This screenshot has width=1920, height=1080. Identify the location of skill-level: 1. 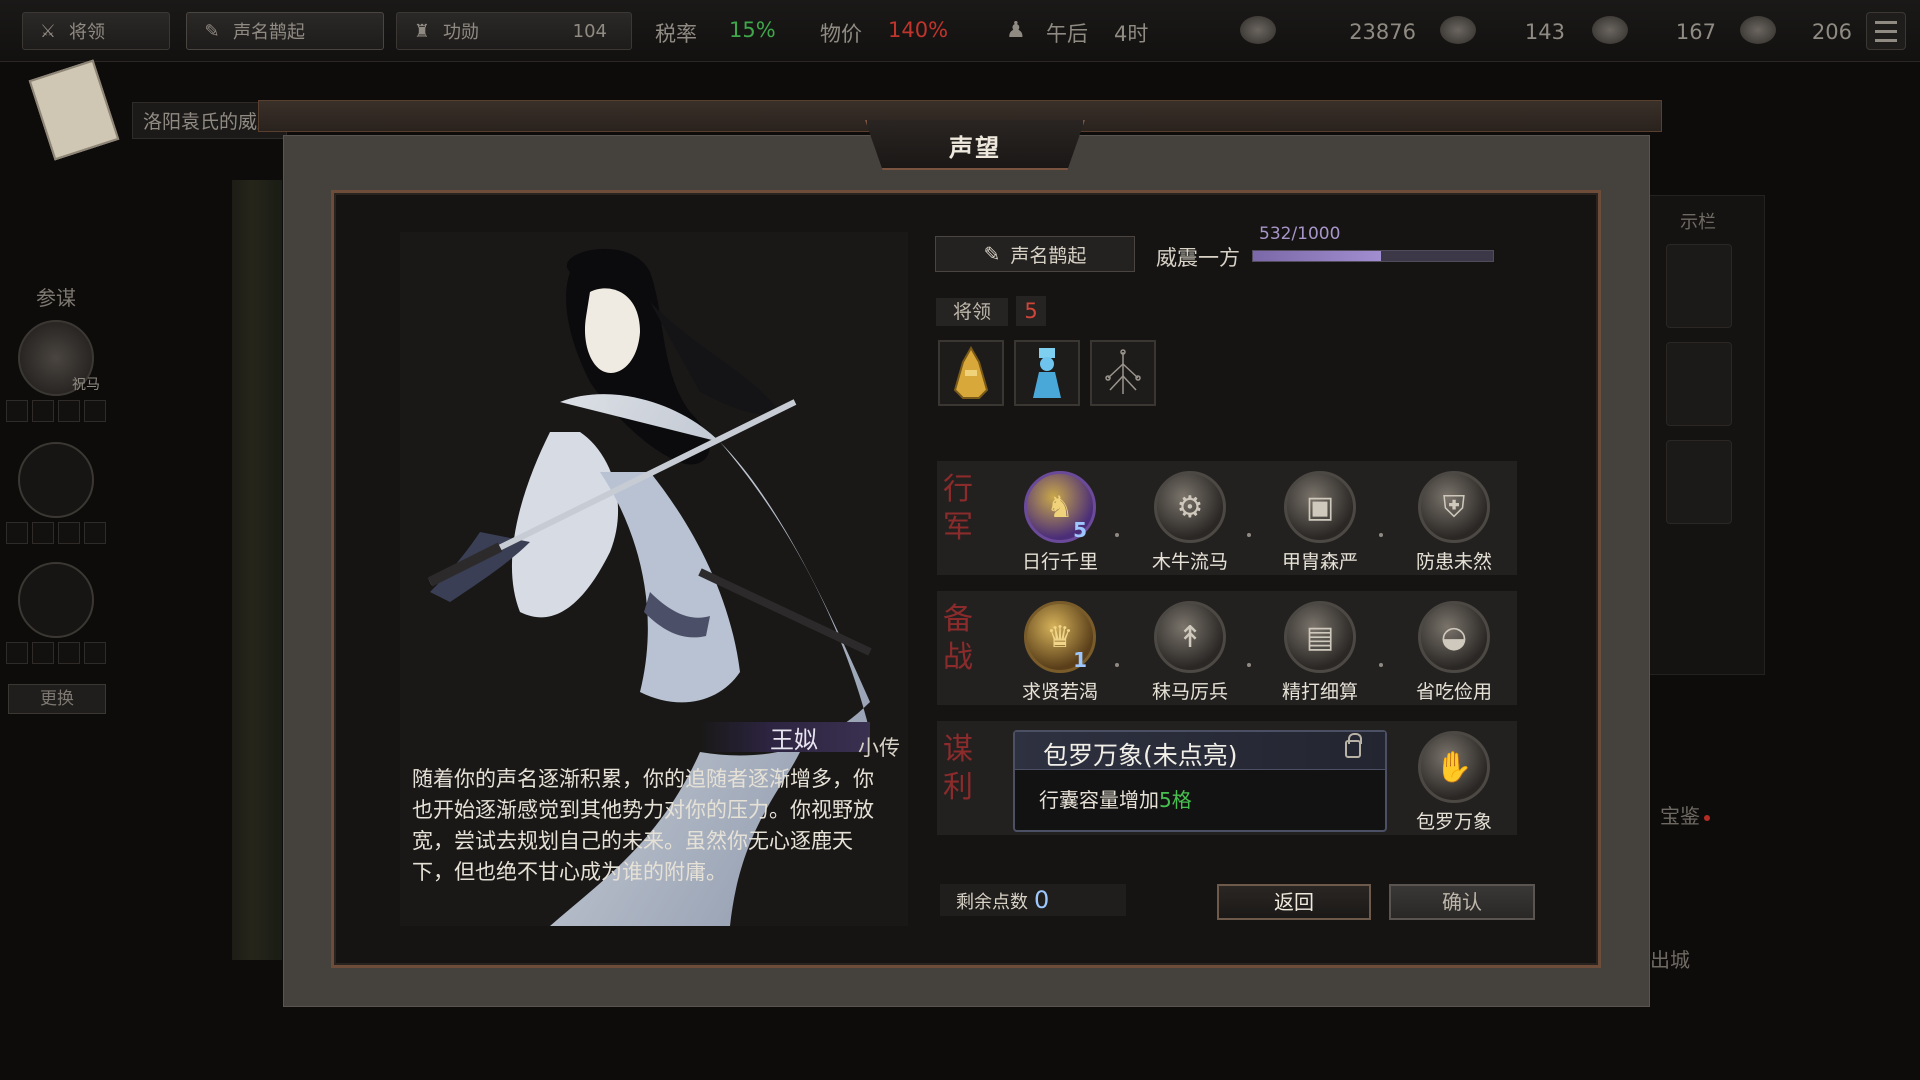
(1080, 660).